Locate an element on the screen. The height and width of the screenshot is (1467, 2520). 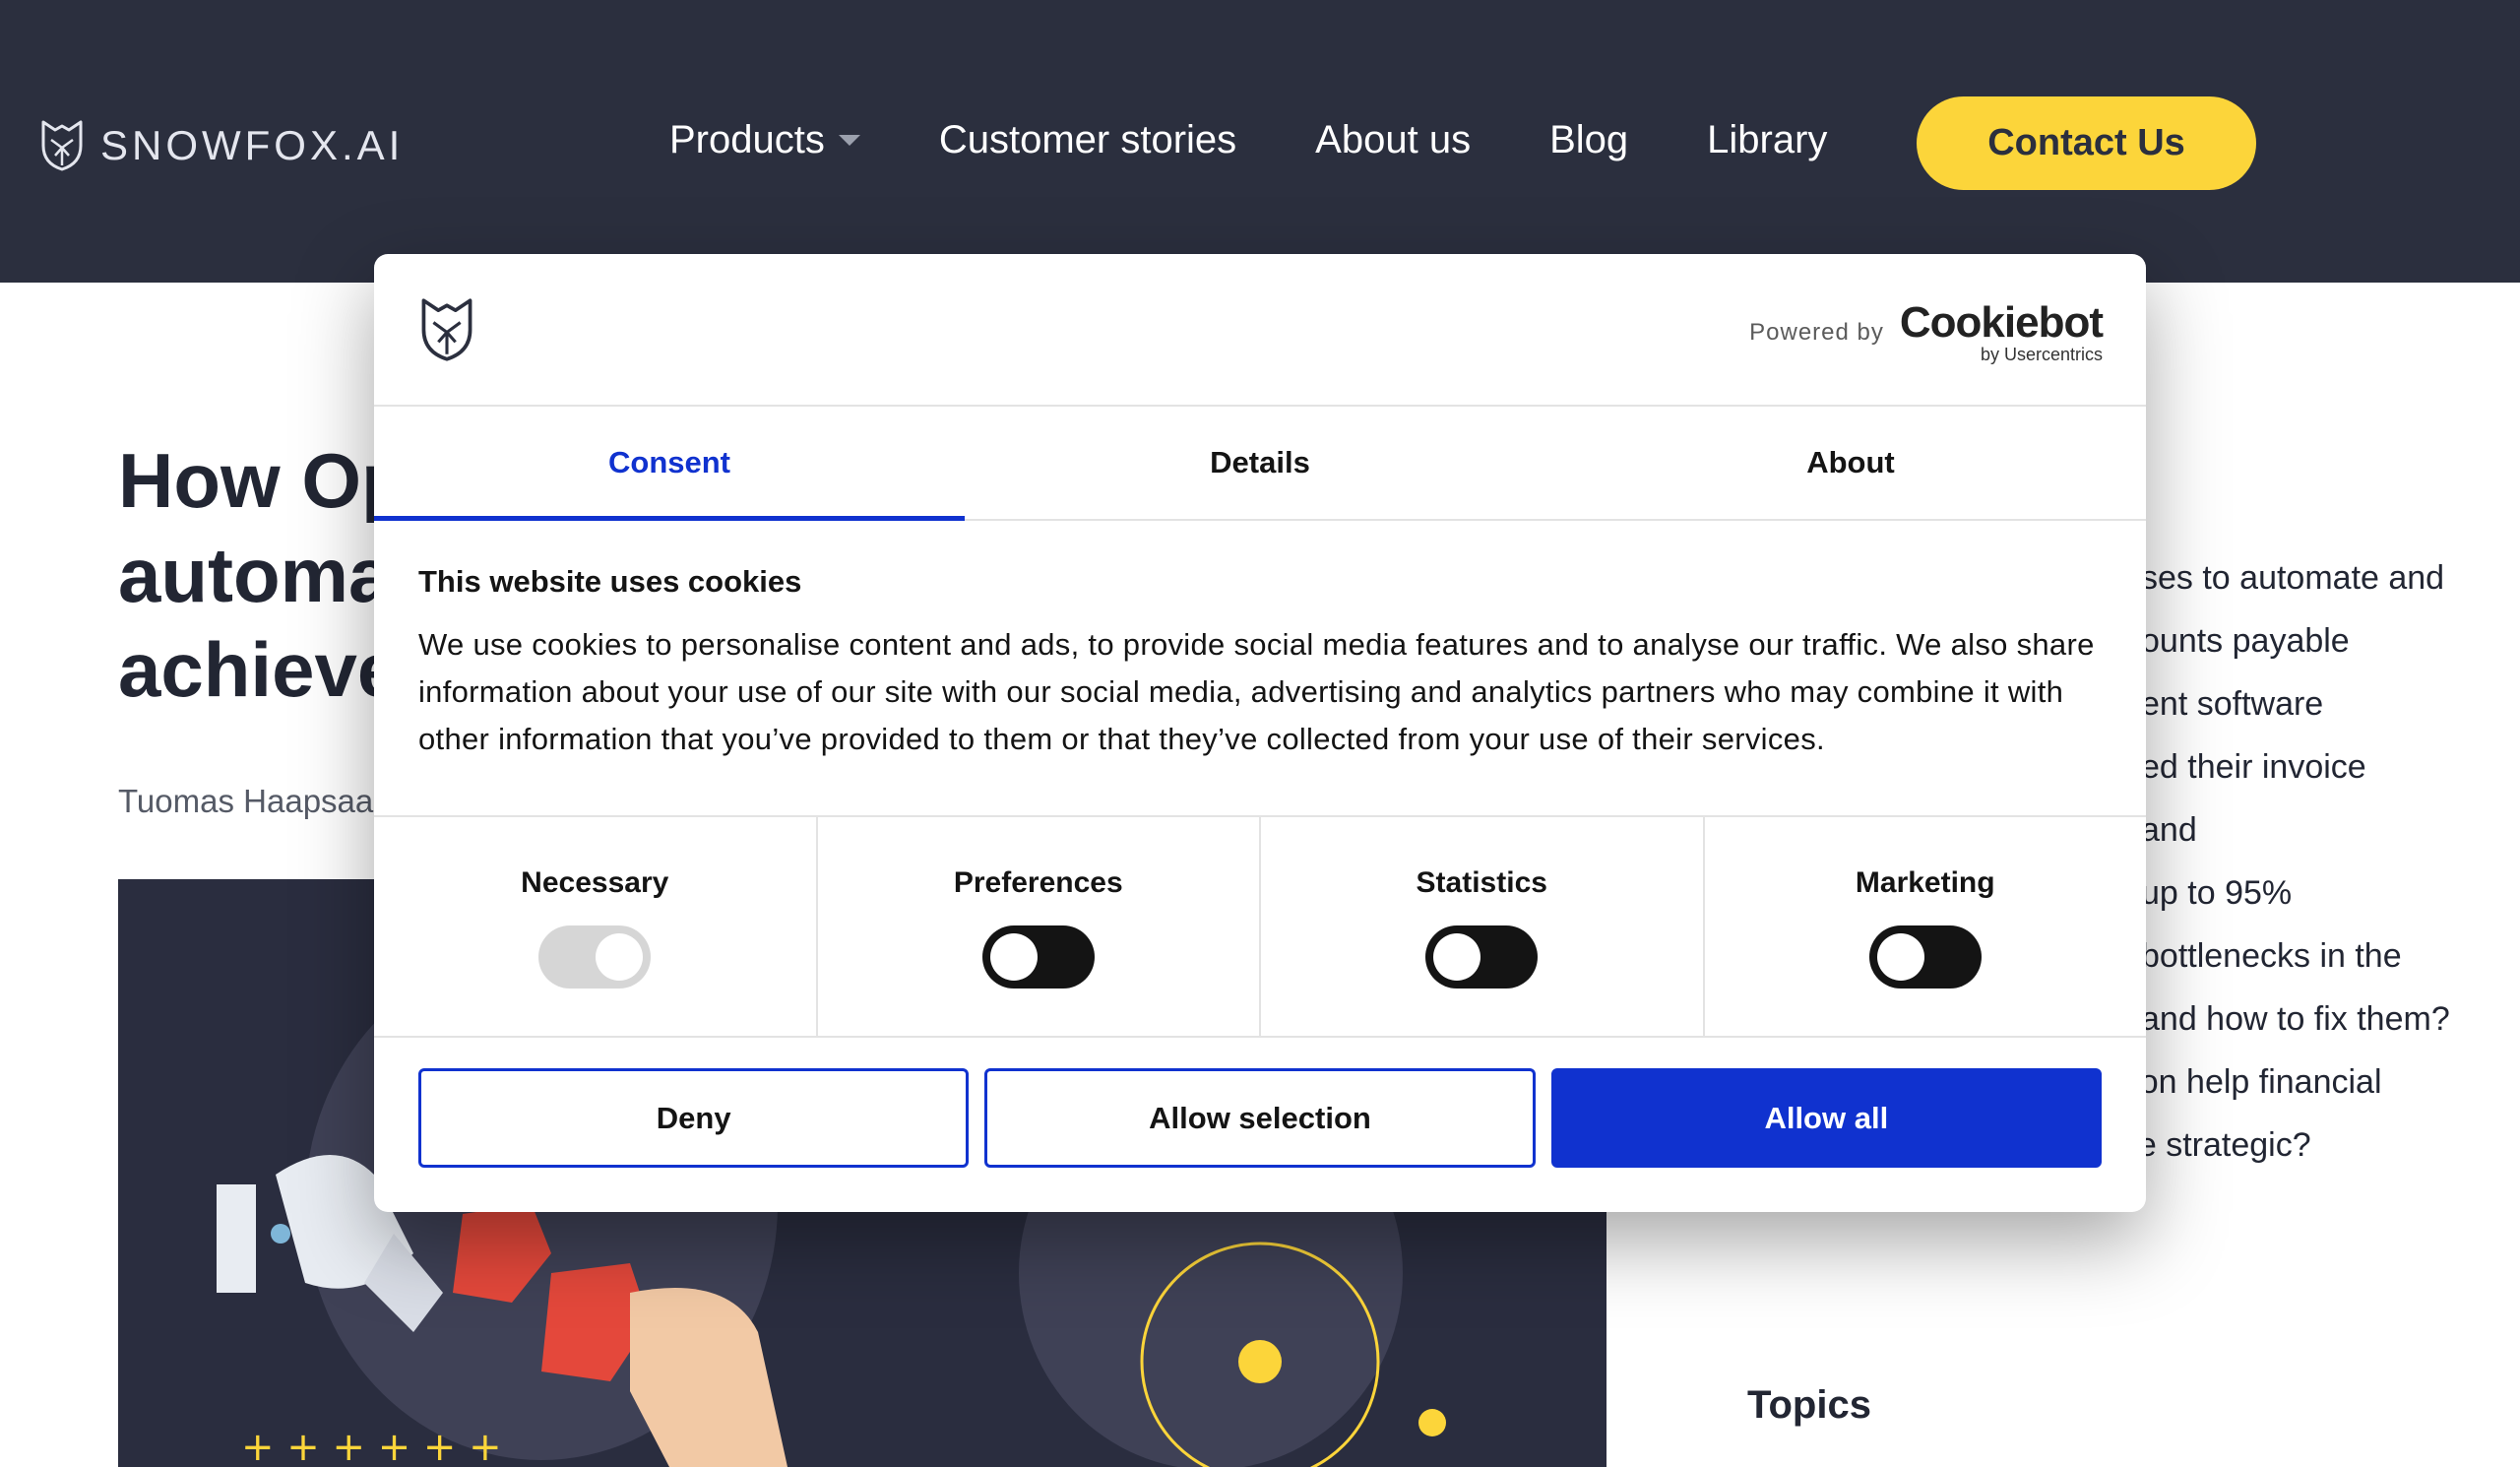
cookie-tabs: Consent Details About is located at coordinates (1260, 464).